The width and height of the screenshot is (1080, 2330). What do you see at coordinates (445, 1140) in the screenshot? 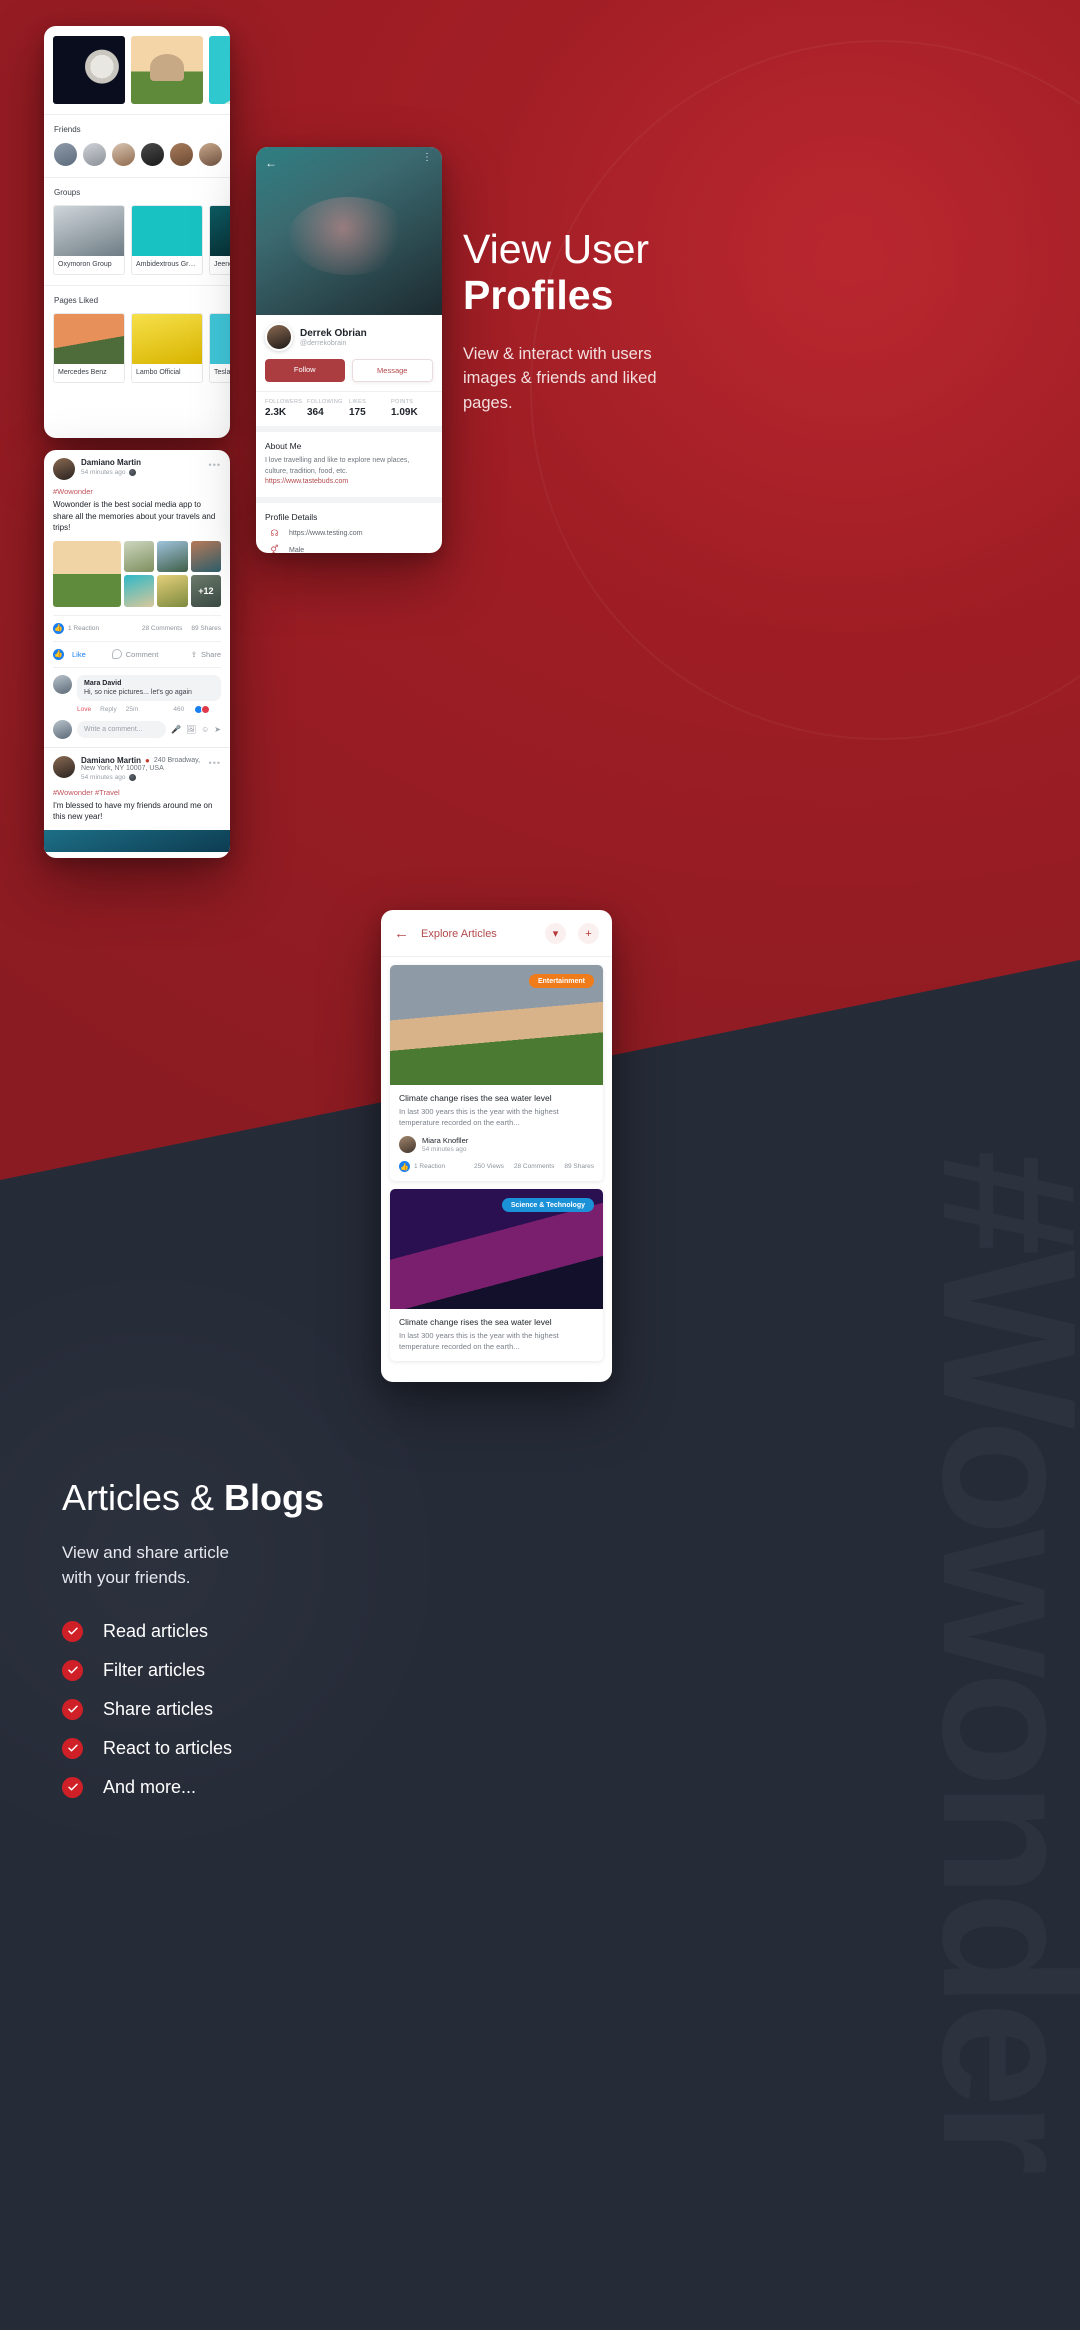
I see `article-author-name: Miara Knofller` at bounding box center [445, 1140].